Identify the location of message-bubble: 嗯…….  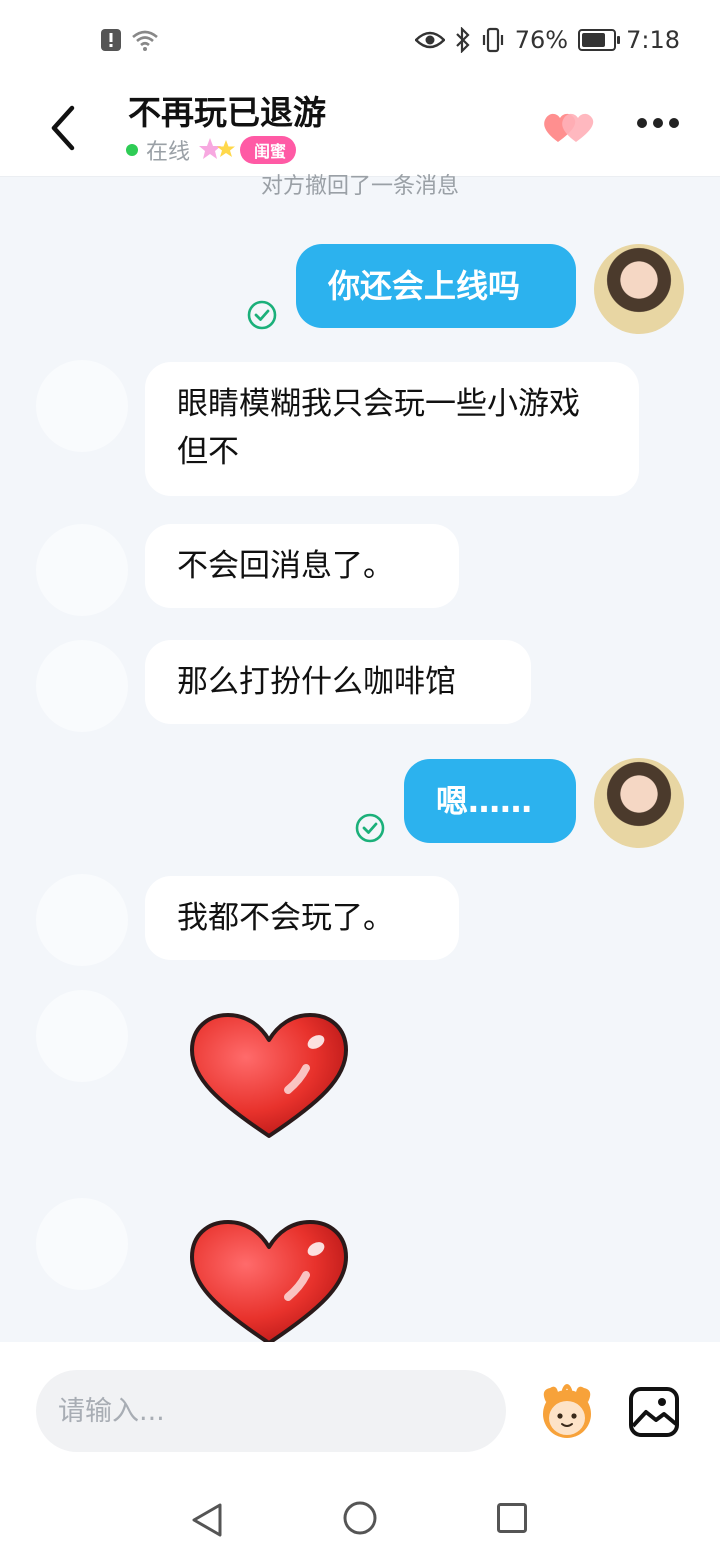
(490, 801).